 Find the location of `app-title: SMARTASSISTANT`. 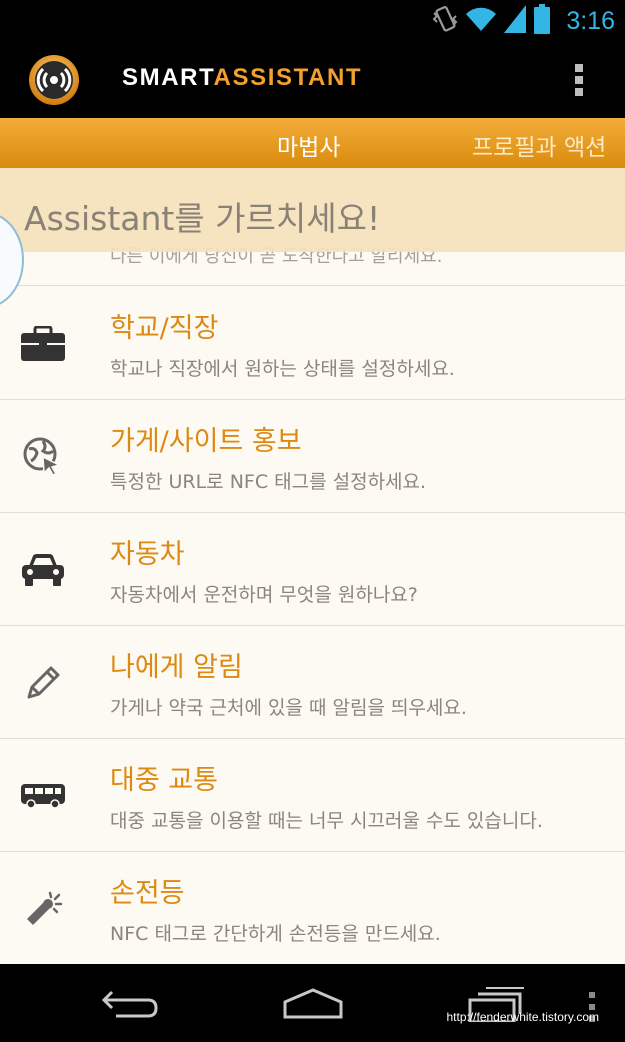

app-title: SMARTASSISTANT is located at coordinates (242, 78).